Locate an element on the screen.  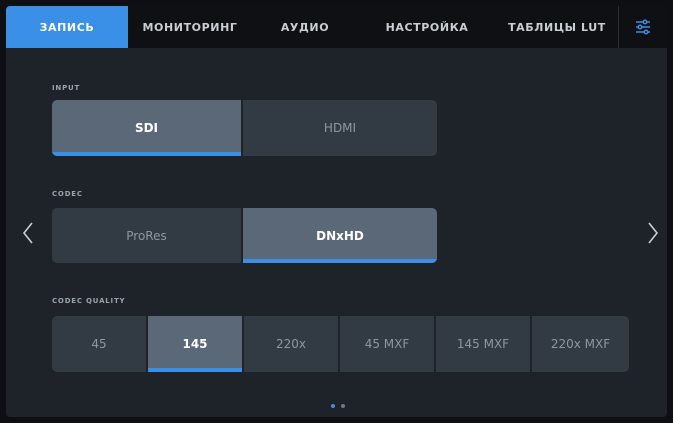
codec-option-prores: ProRes is located at coordinates (147, 235).